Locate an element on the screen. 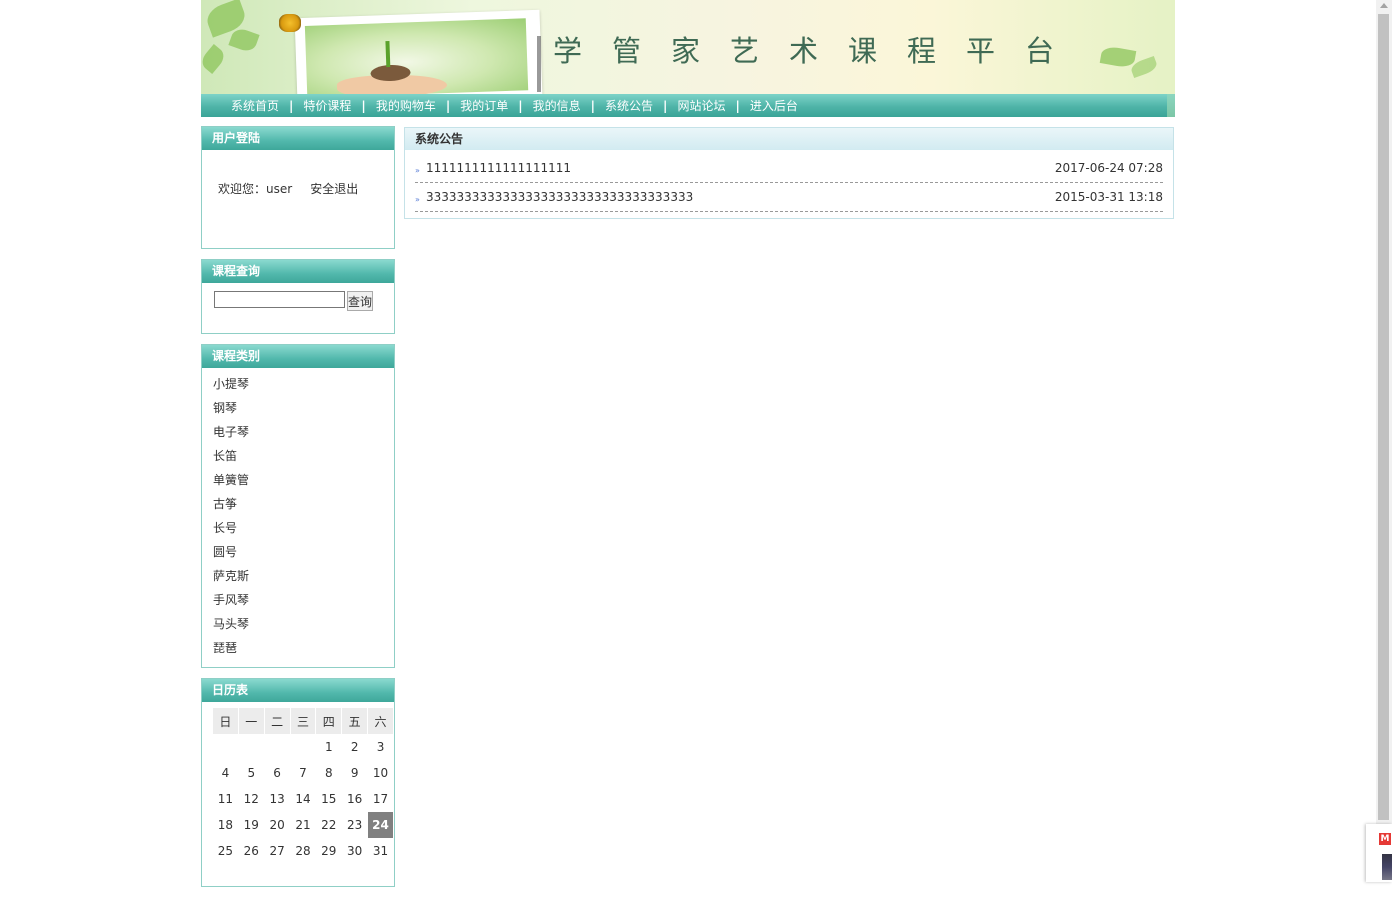 This screenshot has height=897, width=1392. calendar-weekday: 五 is located at coordinates (355, 721).